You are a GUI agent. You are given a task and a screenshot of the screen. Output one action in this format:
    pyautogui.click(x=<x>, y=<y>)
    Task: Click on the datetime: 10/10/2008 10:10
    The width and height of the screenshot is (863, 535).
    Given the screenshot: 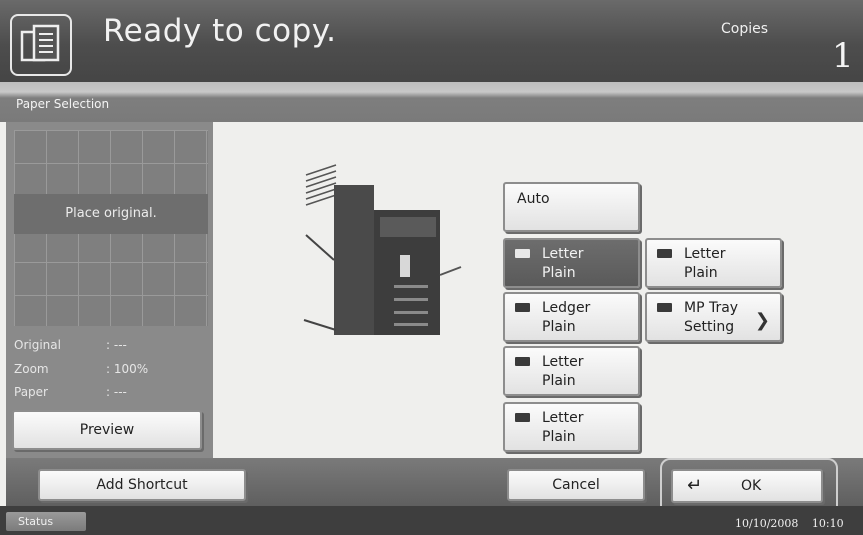 What is the action you would take?
    pyautogui.click(x=789, y=523)
    